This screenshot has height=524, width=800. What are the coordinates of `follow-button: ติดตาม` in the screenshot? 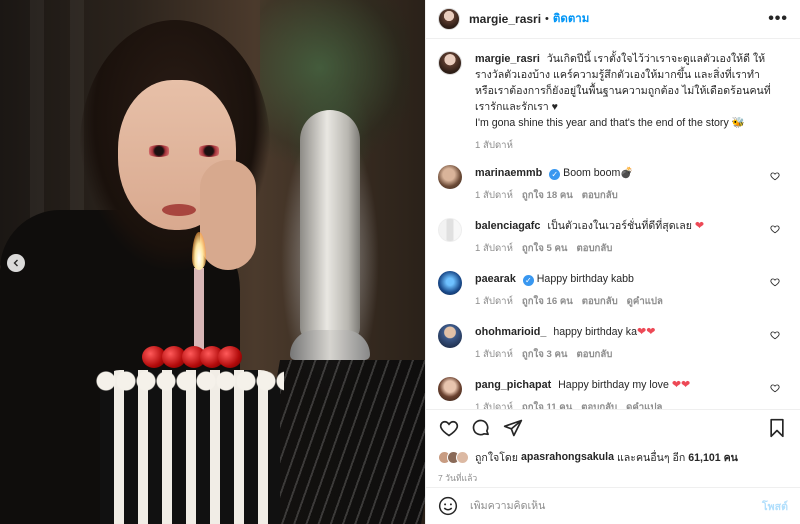 It's located at (571, 19).